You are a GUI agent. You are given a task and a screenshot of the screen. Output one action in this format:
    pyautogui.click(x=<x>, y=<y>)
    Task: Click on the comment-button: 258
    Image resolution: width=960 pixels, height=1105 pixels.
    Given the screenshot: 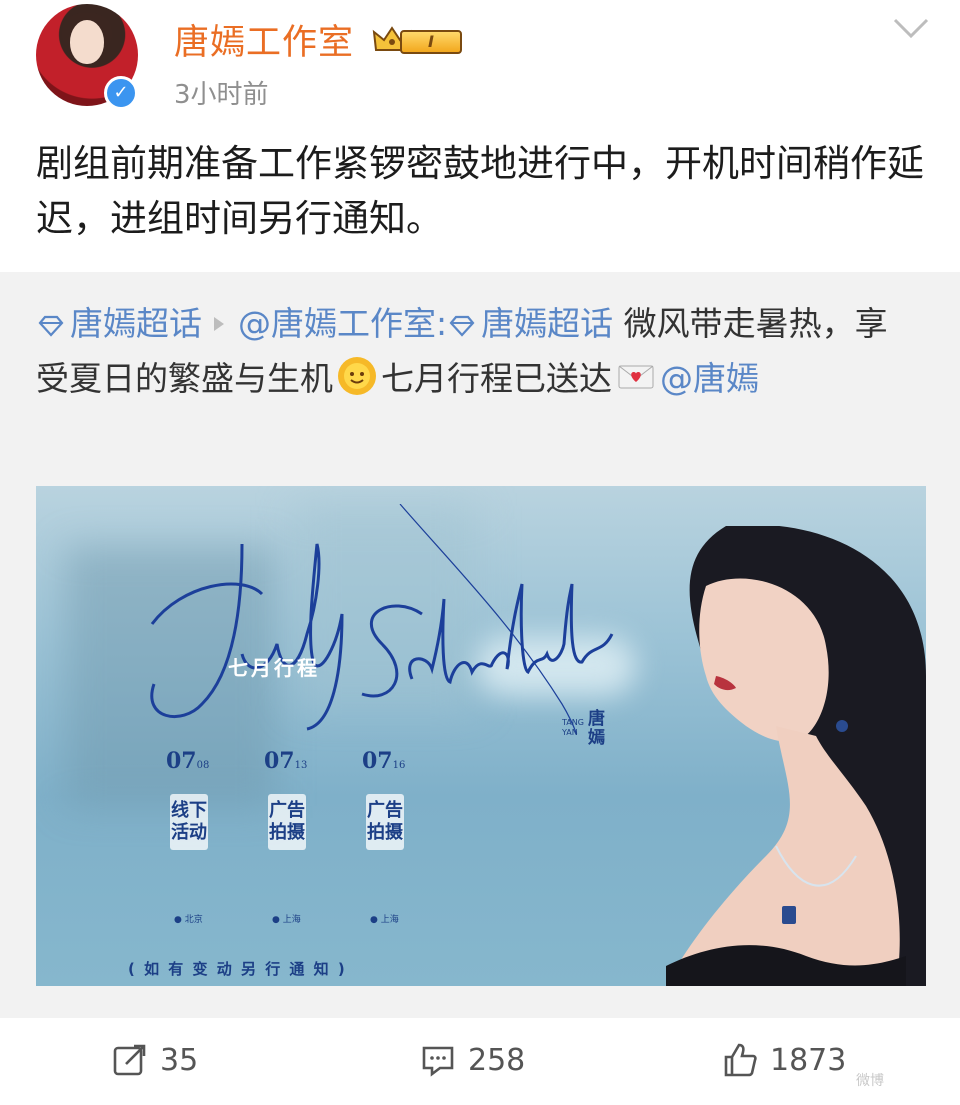 What is the action you would take?
    pyautogui.click(x=472, y=1060)
    